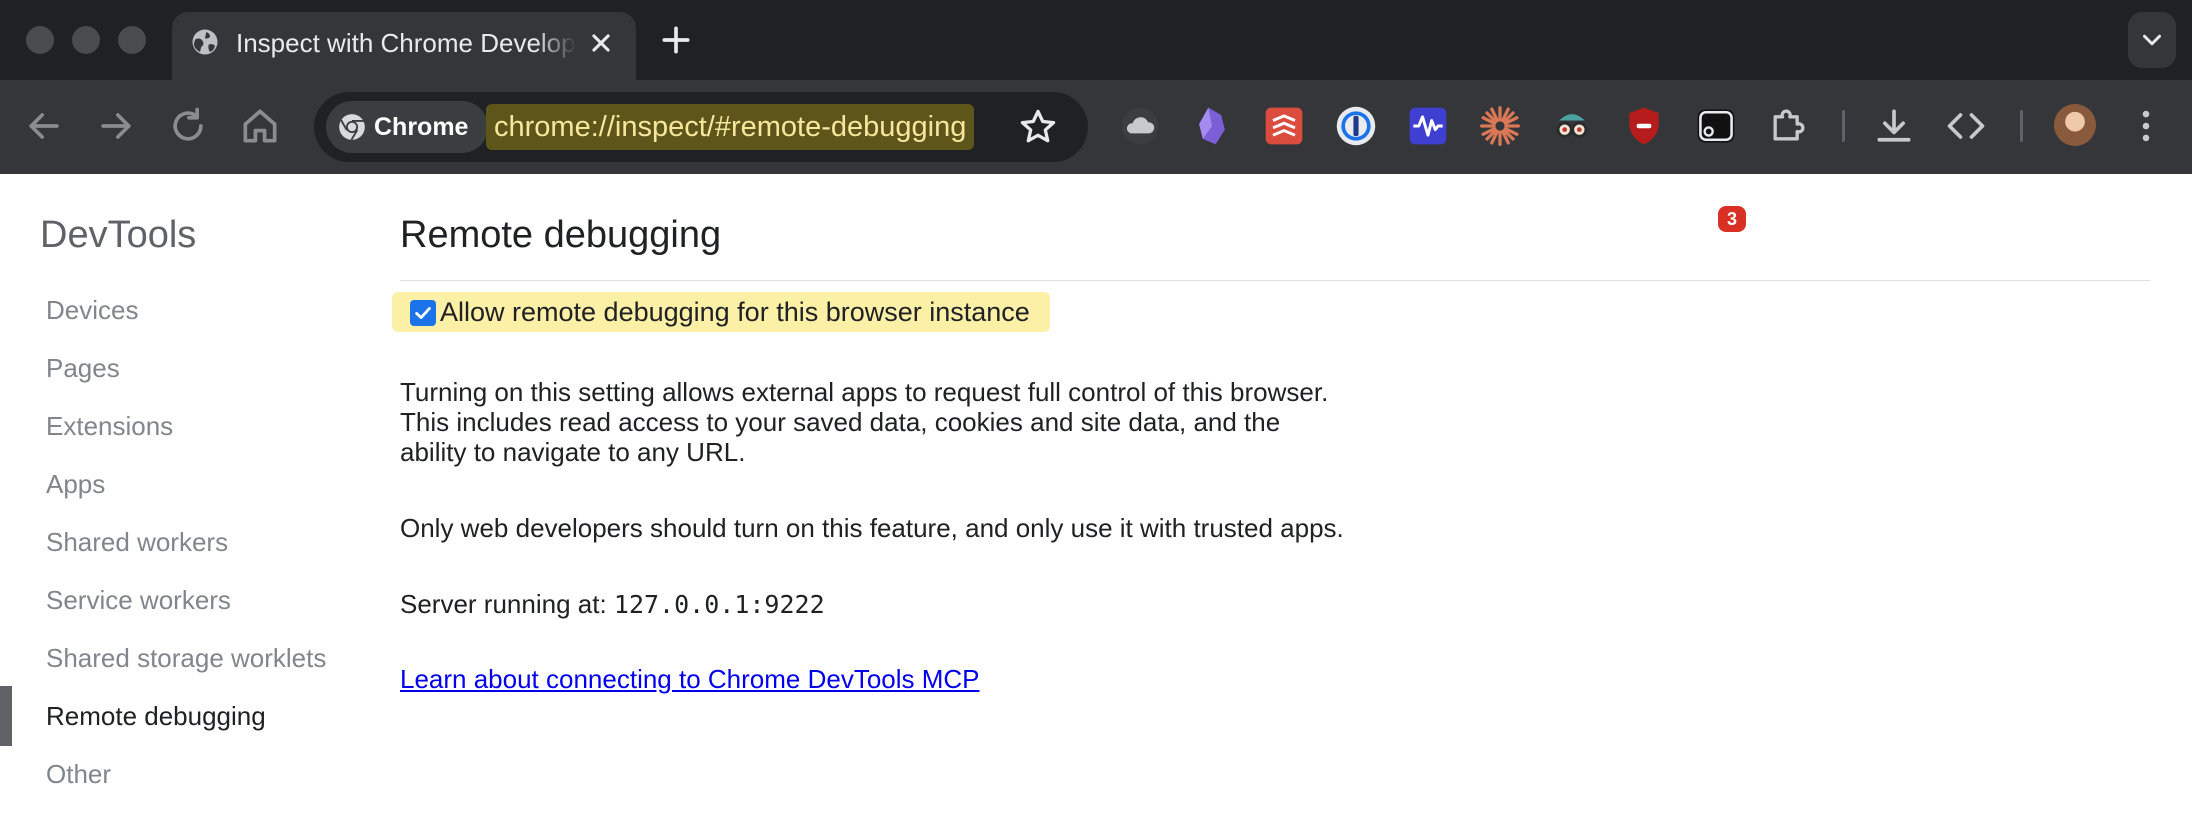 The image size is (2192, 826). What do you see at coordinates (2075, 125) in the screenshot?
I see `avatar` at bounding box center [2075, 125].